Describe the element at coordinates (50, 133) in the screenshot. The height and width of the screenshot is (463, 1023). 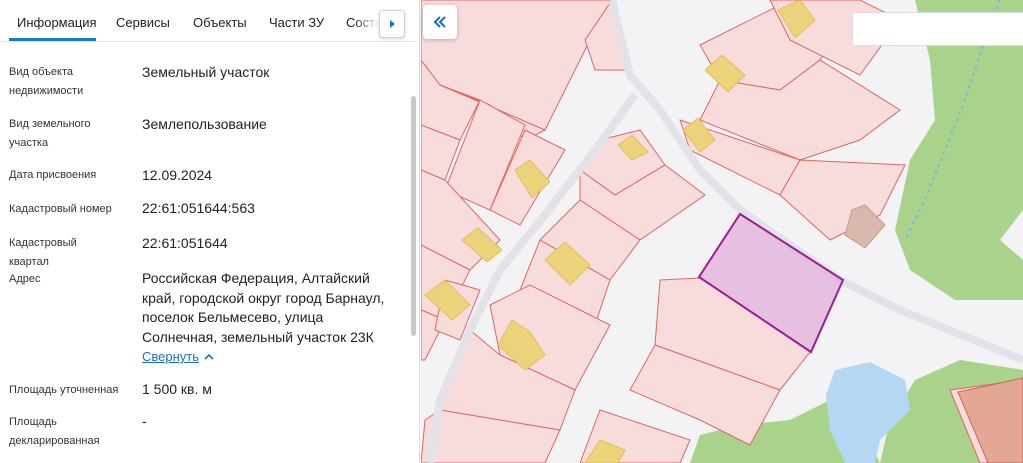
I see `land-type-label: Вид земельного участка` at that location.